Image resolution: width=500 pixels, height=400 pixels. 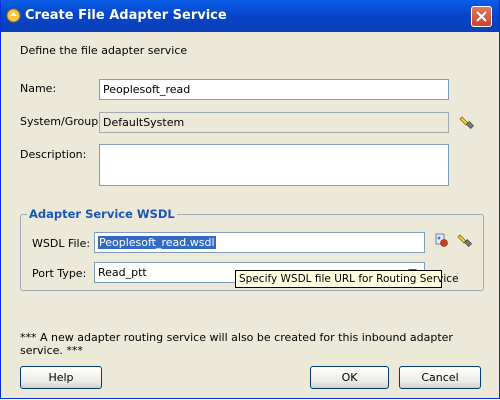 What do you see at coordinates (442, 240) in the screenshot?
I see `service-explorer-icon` at bounding box center [442, 240].